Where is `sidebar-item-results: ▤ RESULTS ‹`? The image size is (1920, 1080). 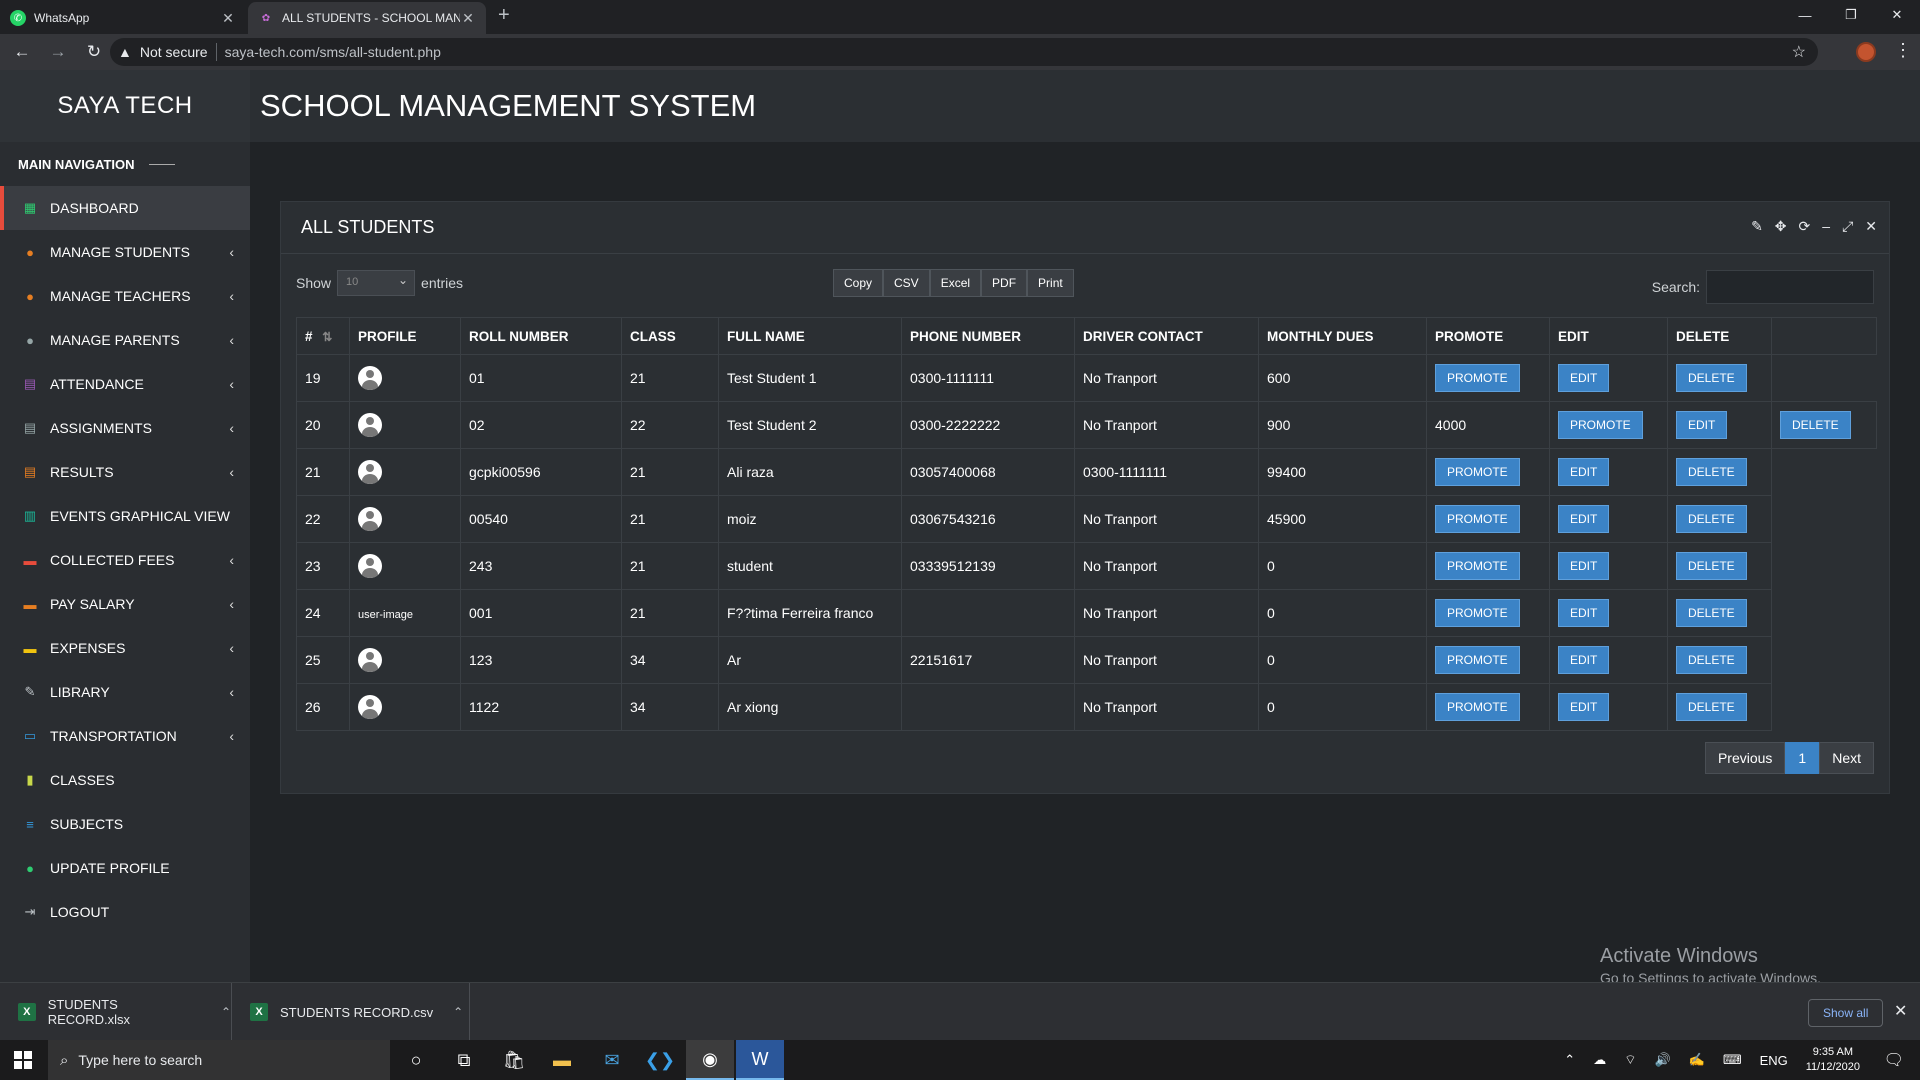 sidebar-item-results: ▤ RESULTS ‹ is located at coordinates (125, 472).